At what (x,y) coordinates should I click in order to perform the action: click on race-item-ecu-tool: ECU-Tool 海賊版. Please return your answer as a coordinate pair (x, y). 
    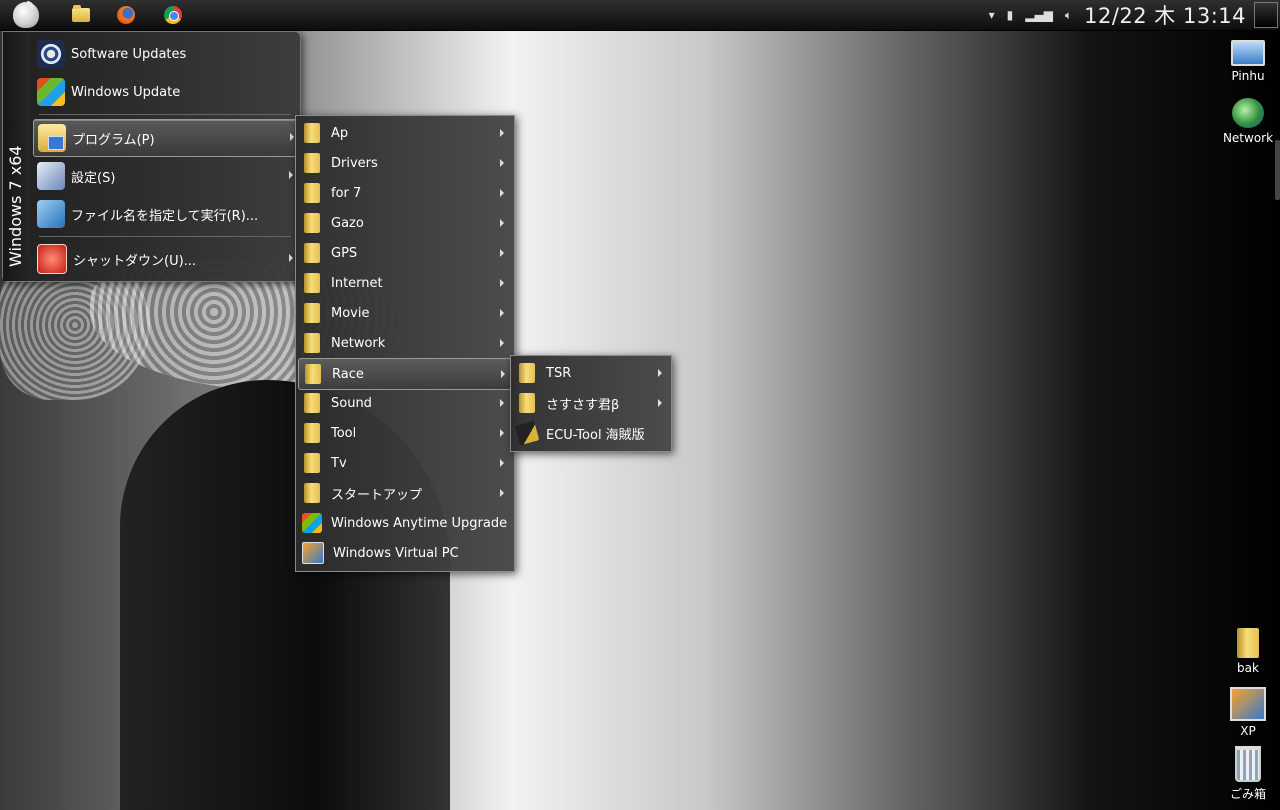
    Looking at the image, I should click on (590, 433).